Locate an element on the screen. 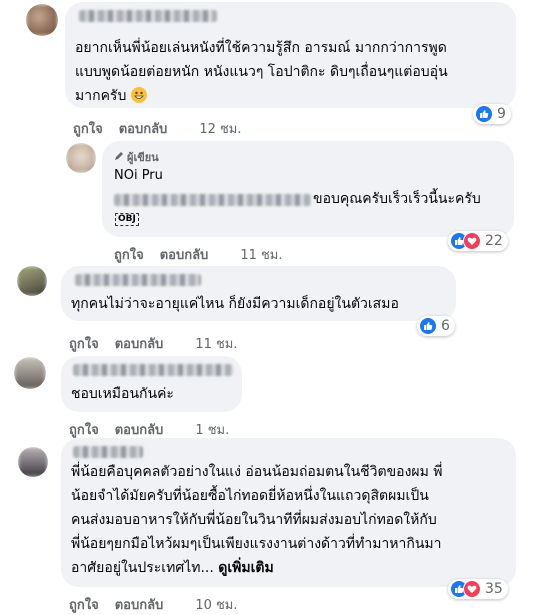 The height and width of the screenshot is (615, 546). author-name: NOi Pru is located at coordinates (138, 176).